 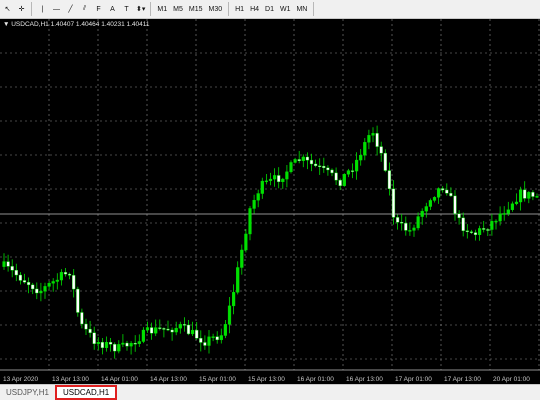 What do you see at coordinates (254, 9) in the screenshot?
I see `timeframe-h4-button: H4` at bounding box center [254, 9].